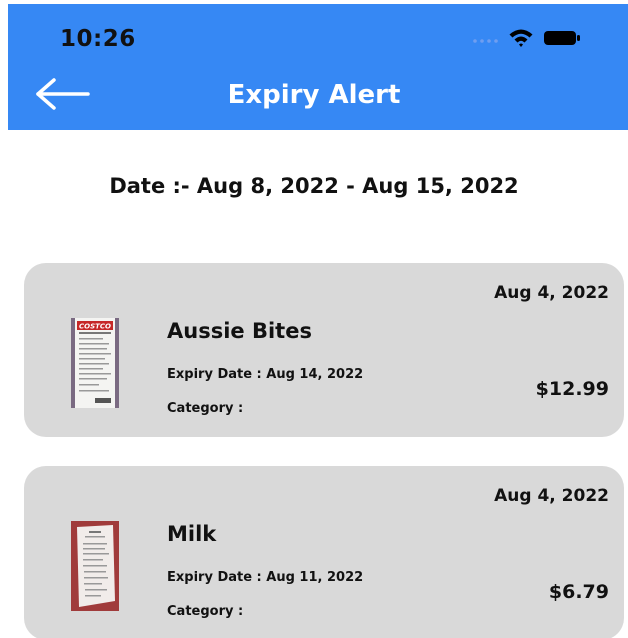 The width and height of the screenshot is (628, 638). Describe the element at coordinates (314, 186) in the screenshot. I see `date-range-label: Date :- Aug 8, 2022 - Aug 15, 2022` at that location.